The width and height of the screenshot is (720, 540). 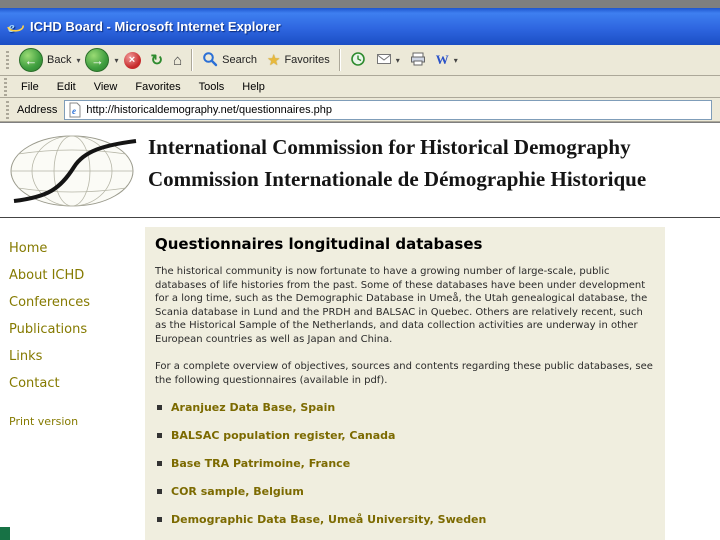 I want to click on history-button, so click(x=358, y=60).